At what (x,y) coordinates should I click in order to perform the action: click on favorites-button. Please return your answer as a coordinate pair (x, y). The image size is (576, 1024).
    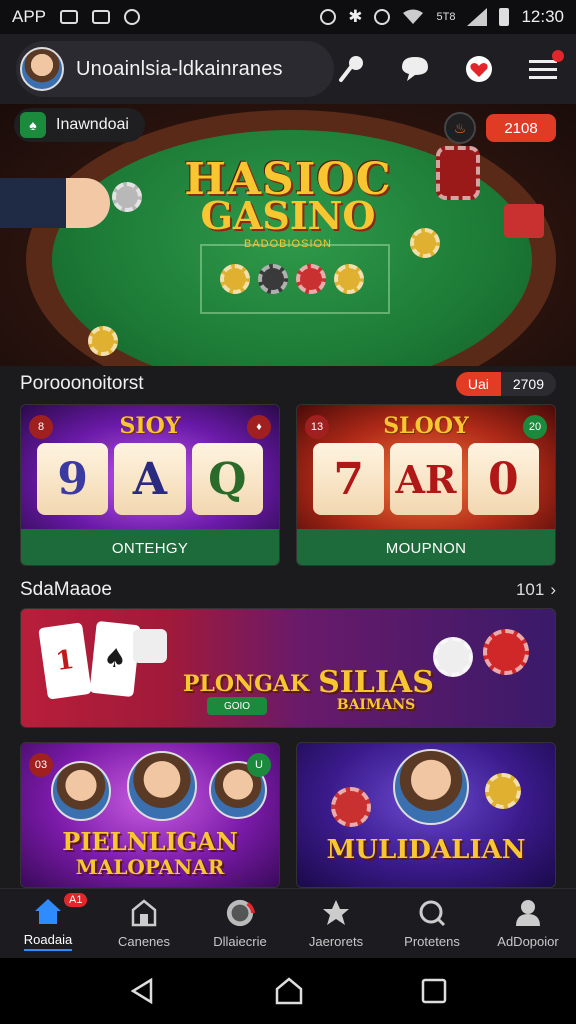
    Looking at the image, I should click on (479, 69).